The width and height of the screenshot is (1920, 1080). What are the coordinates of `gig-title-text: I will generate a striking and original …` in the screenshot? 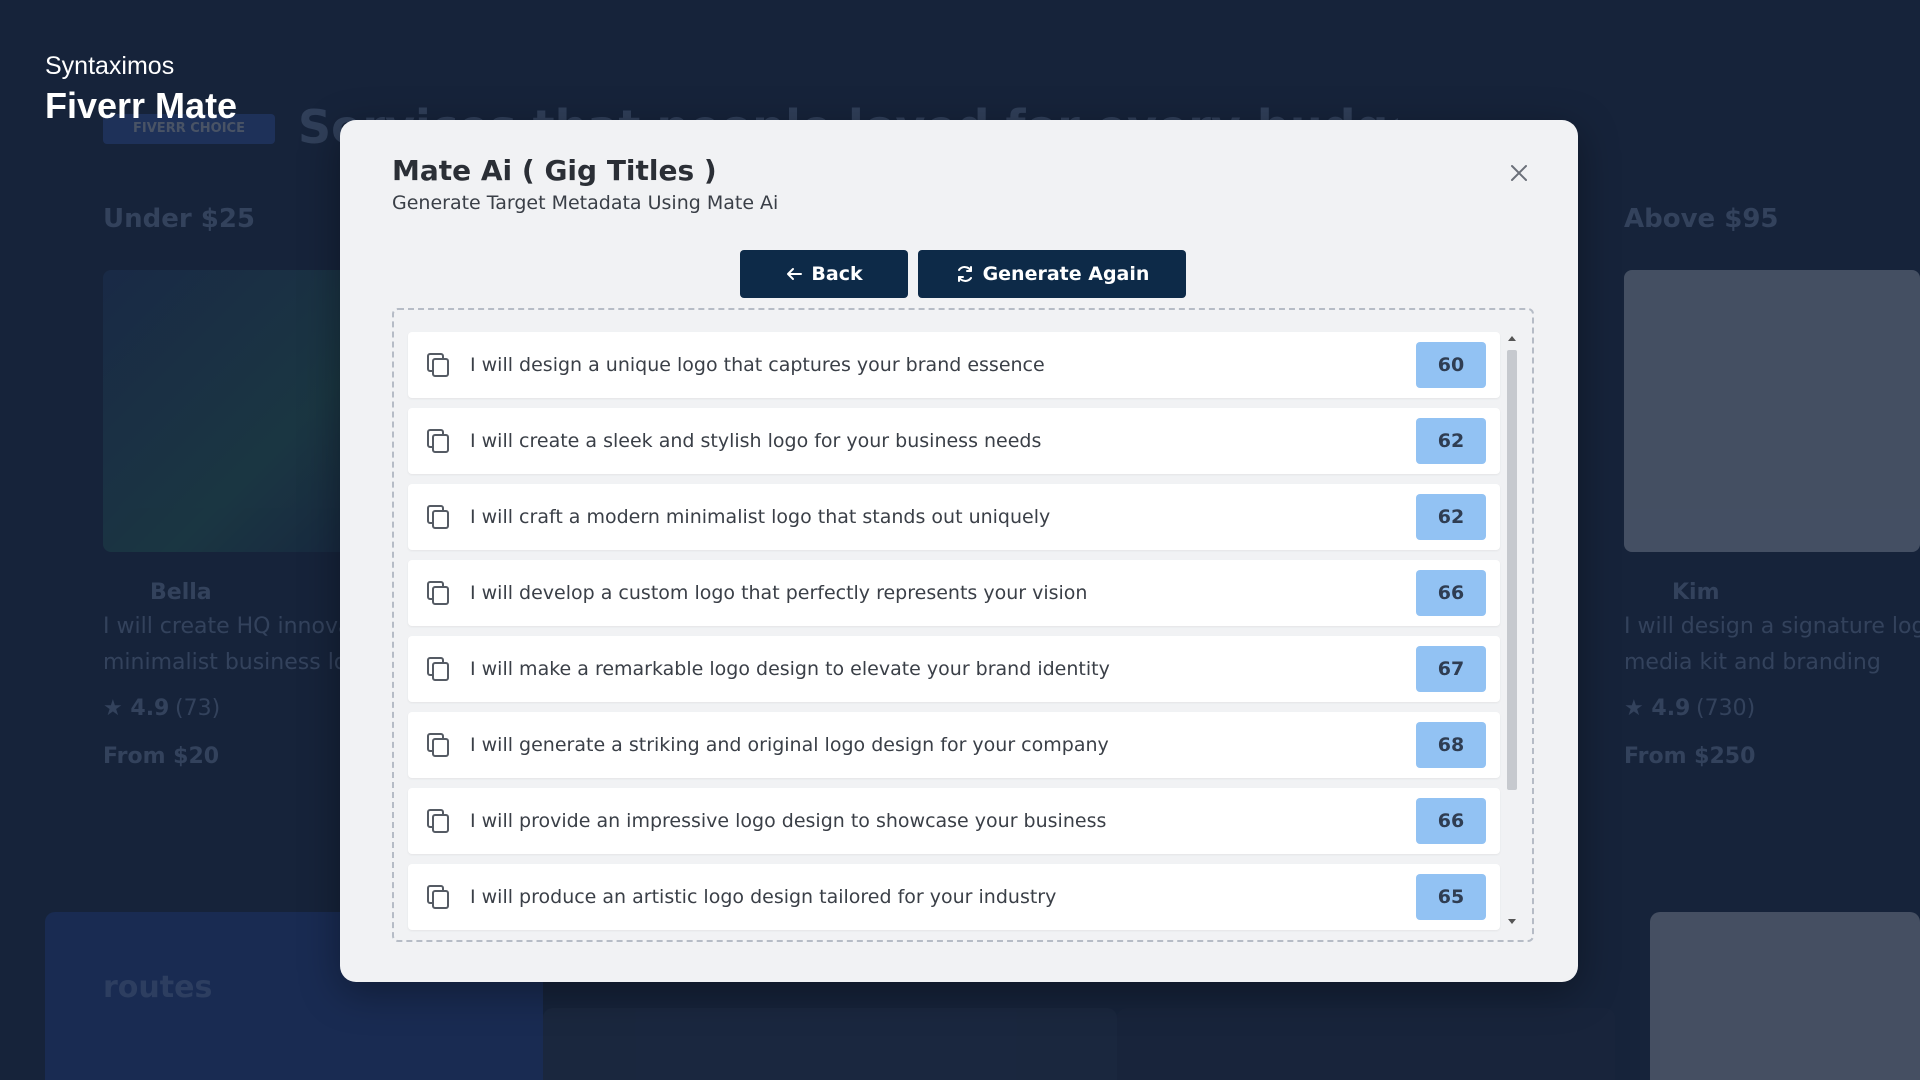 It's located at (943, 745).